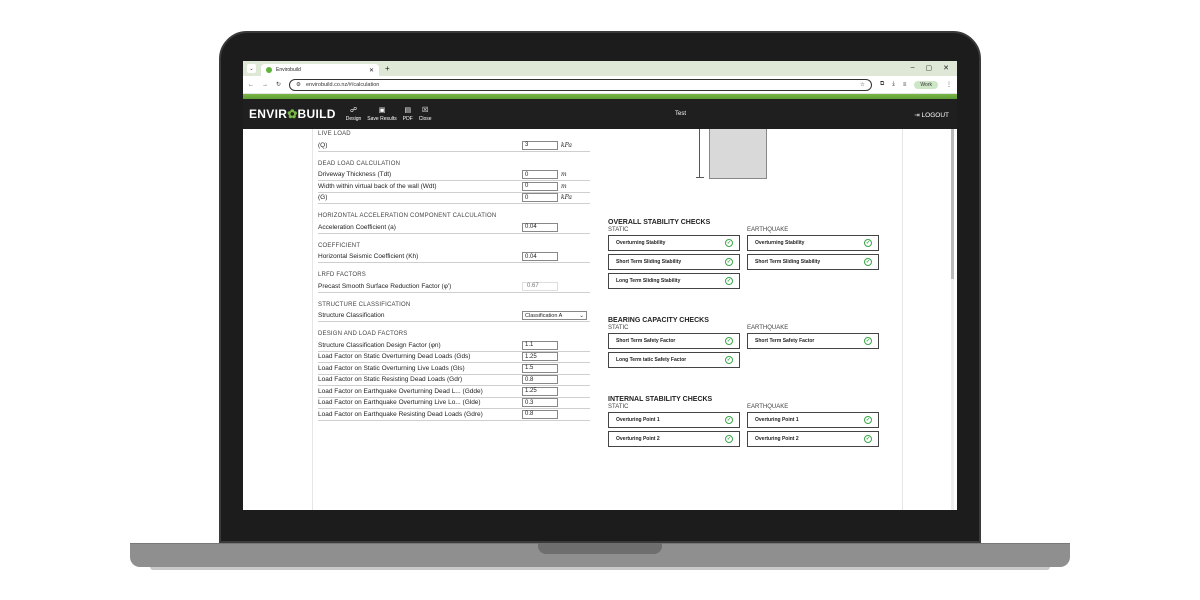 Image resolution: width=1200 pixels, height=600 pixels. What do you see at coordinates (540, 345) in the screenshot?
I see `factor-input: 1.1` at bounding box center [540, 345].